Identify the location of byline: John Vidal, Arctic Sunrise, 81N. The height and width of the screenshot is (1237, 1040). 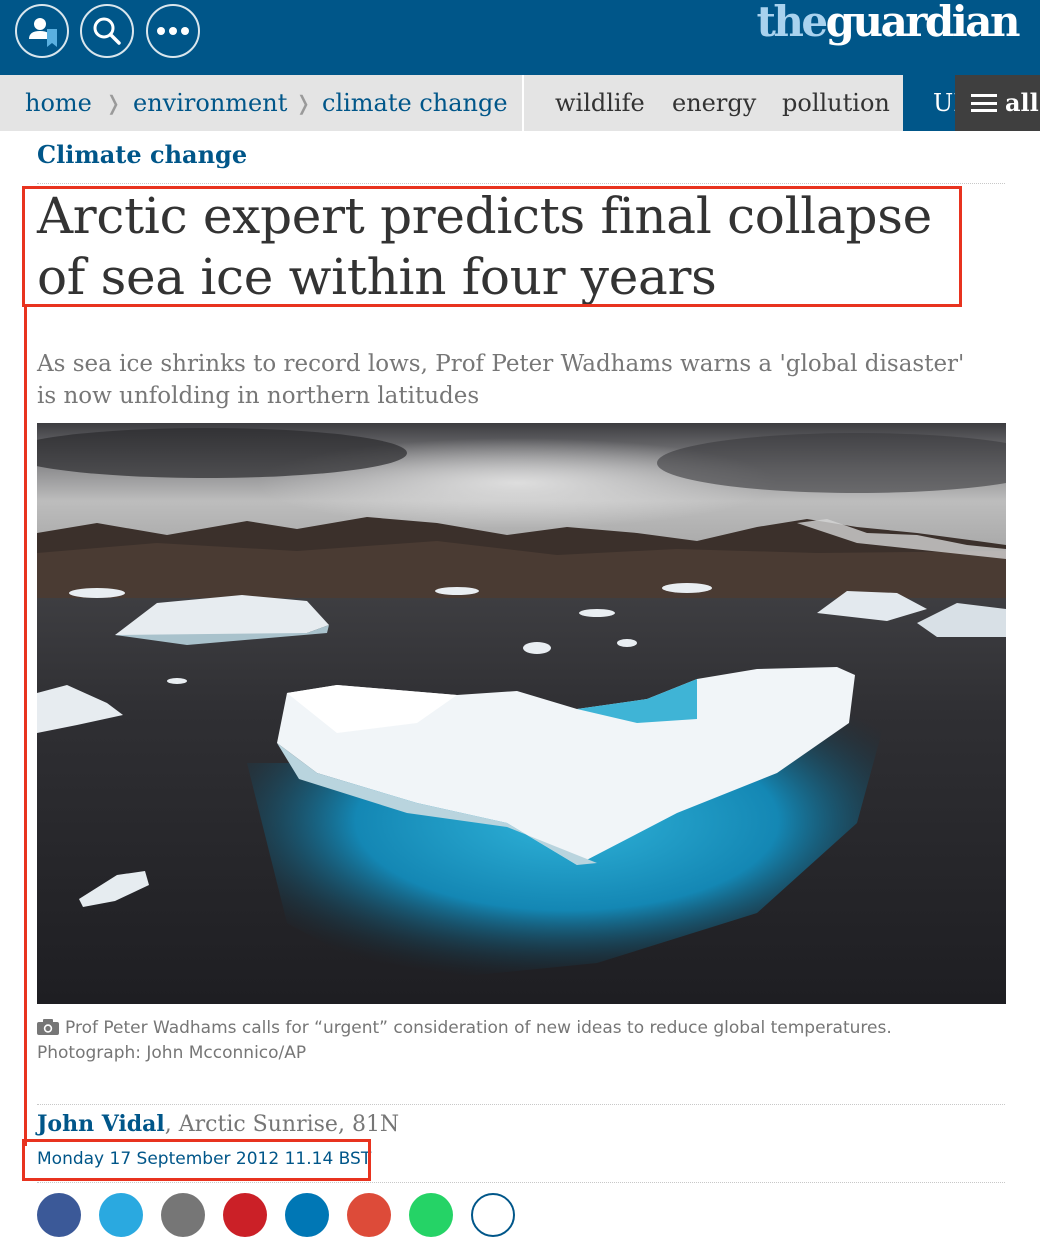
(218, 1124).